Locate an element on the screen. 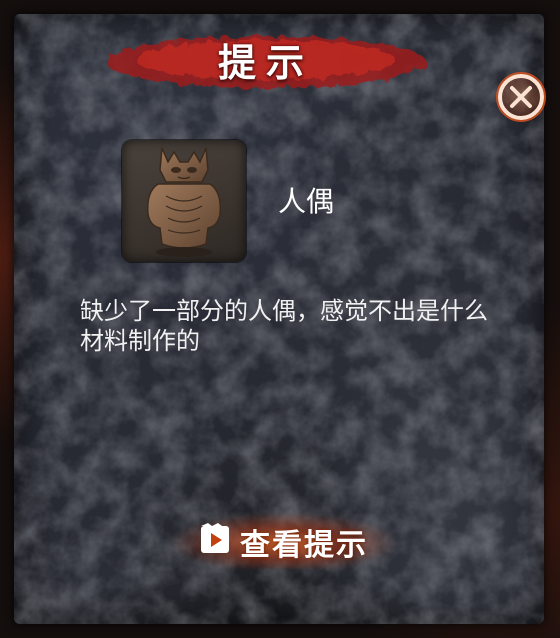  item-description: 缺少了一部分的人偶，感觉不出是什么材料制作的 is located at coordinates (284, 326).